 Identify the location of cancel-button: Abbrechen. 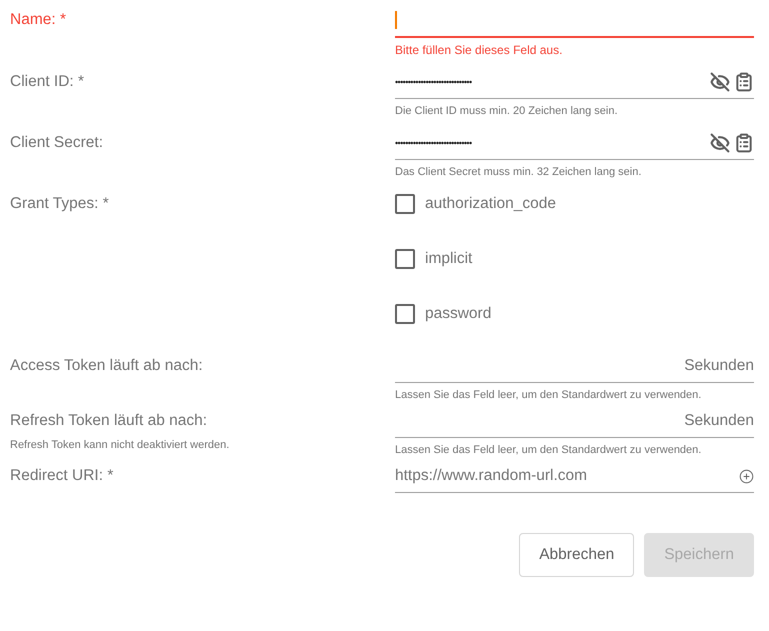
(576, 555).